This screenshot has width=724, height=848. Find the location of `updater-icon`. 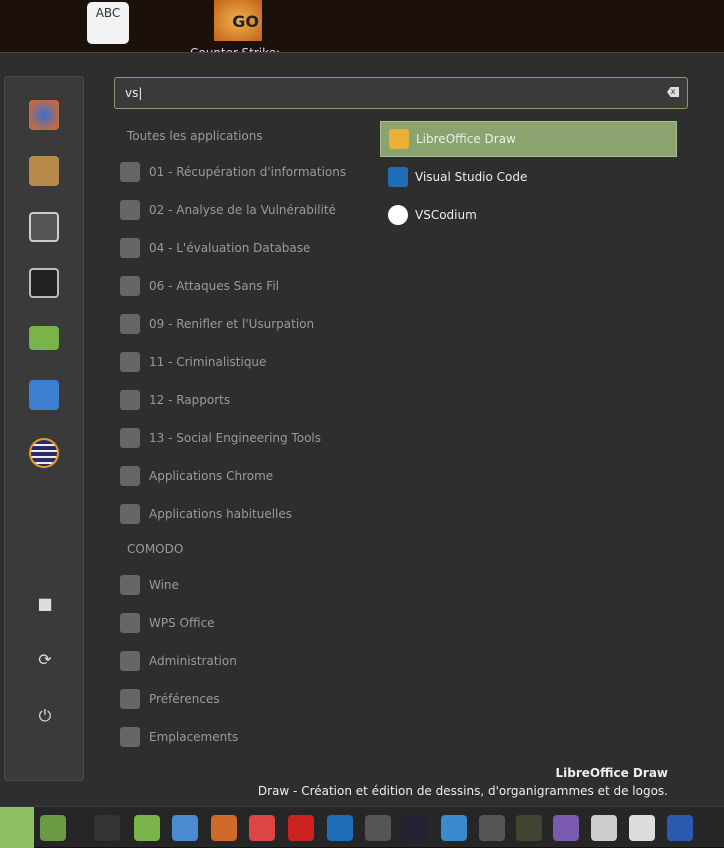

updater-icon is located at coordinates (604, 828).